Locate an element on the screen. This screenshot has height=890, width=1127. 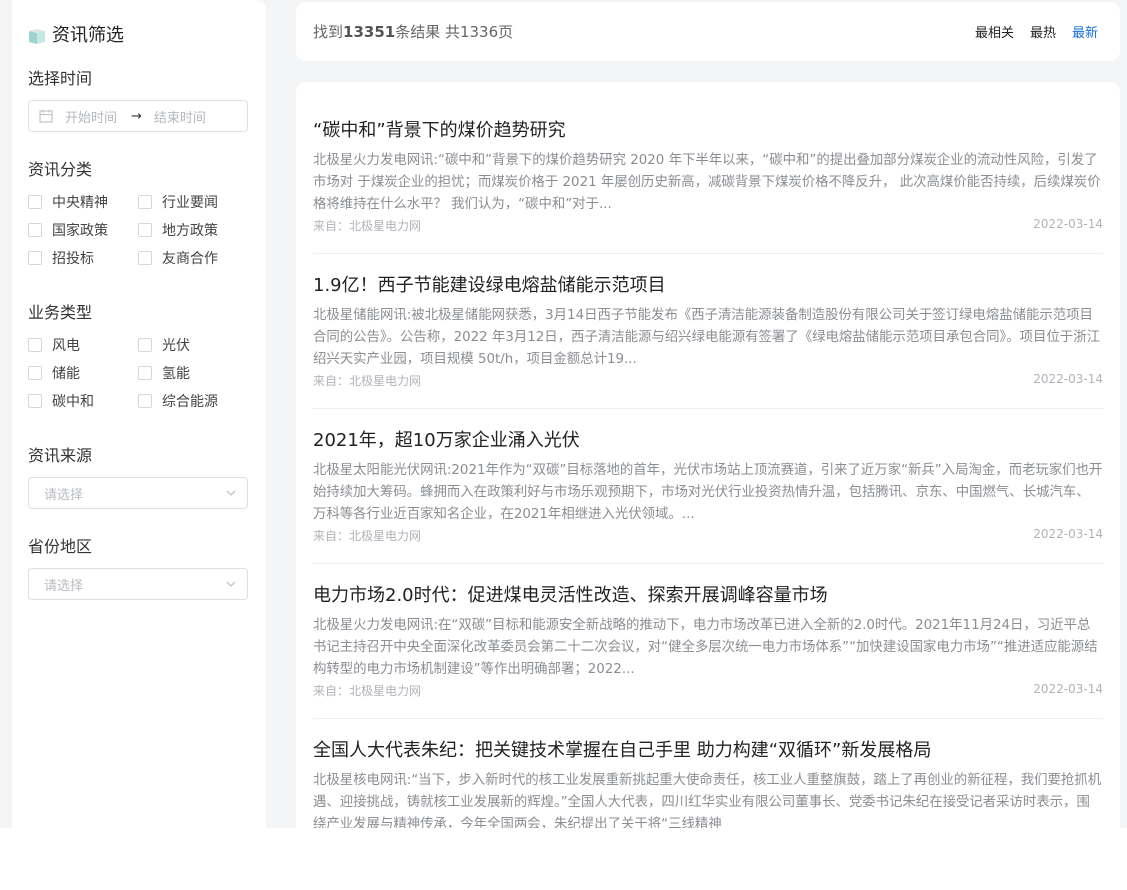
source-section-label: 资讯来源 is located at coordinates (60, 455).